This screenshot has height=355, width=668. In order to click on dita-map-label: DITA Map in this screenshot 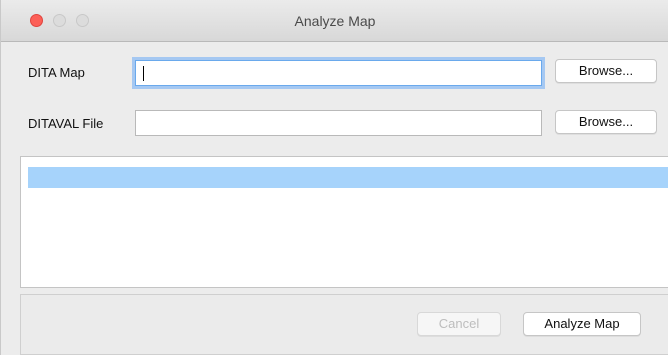, I will do `click(56, 72)`.